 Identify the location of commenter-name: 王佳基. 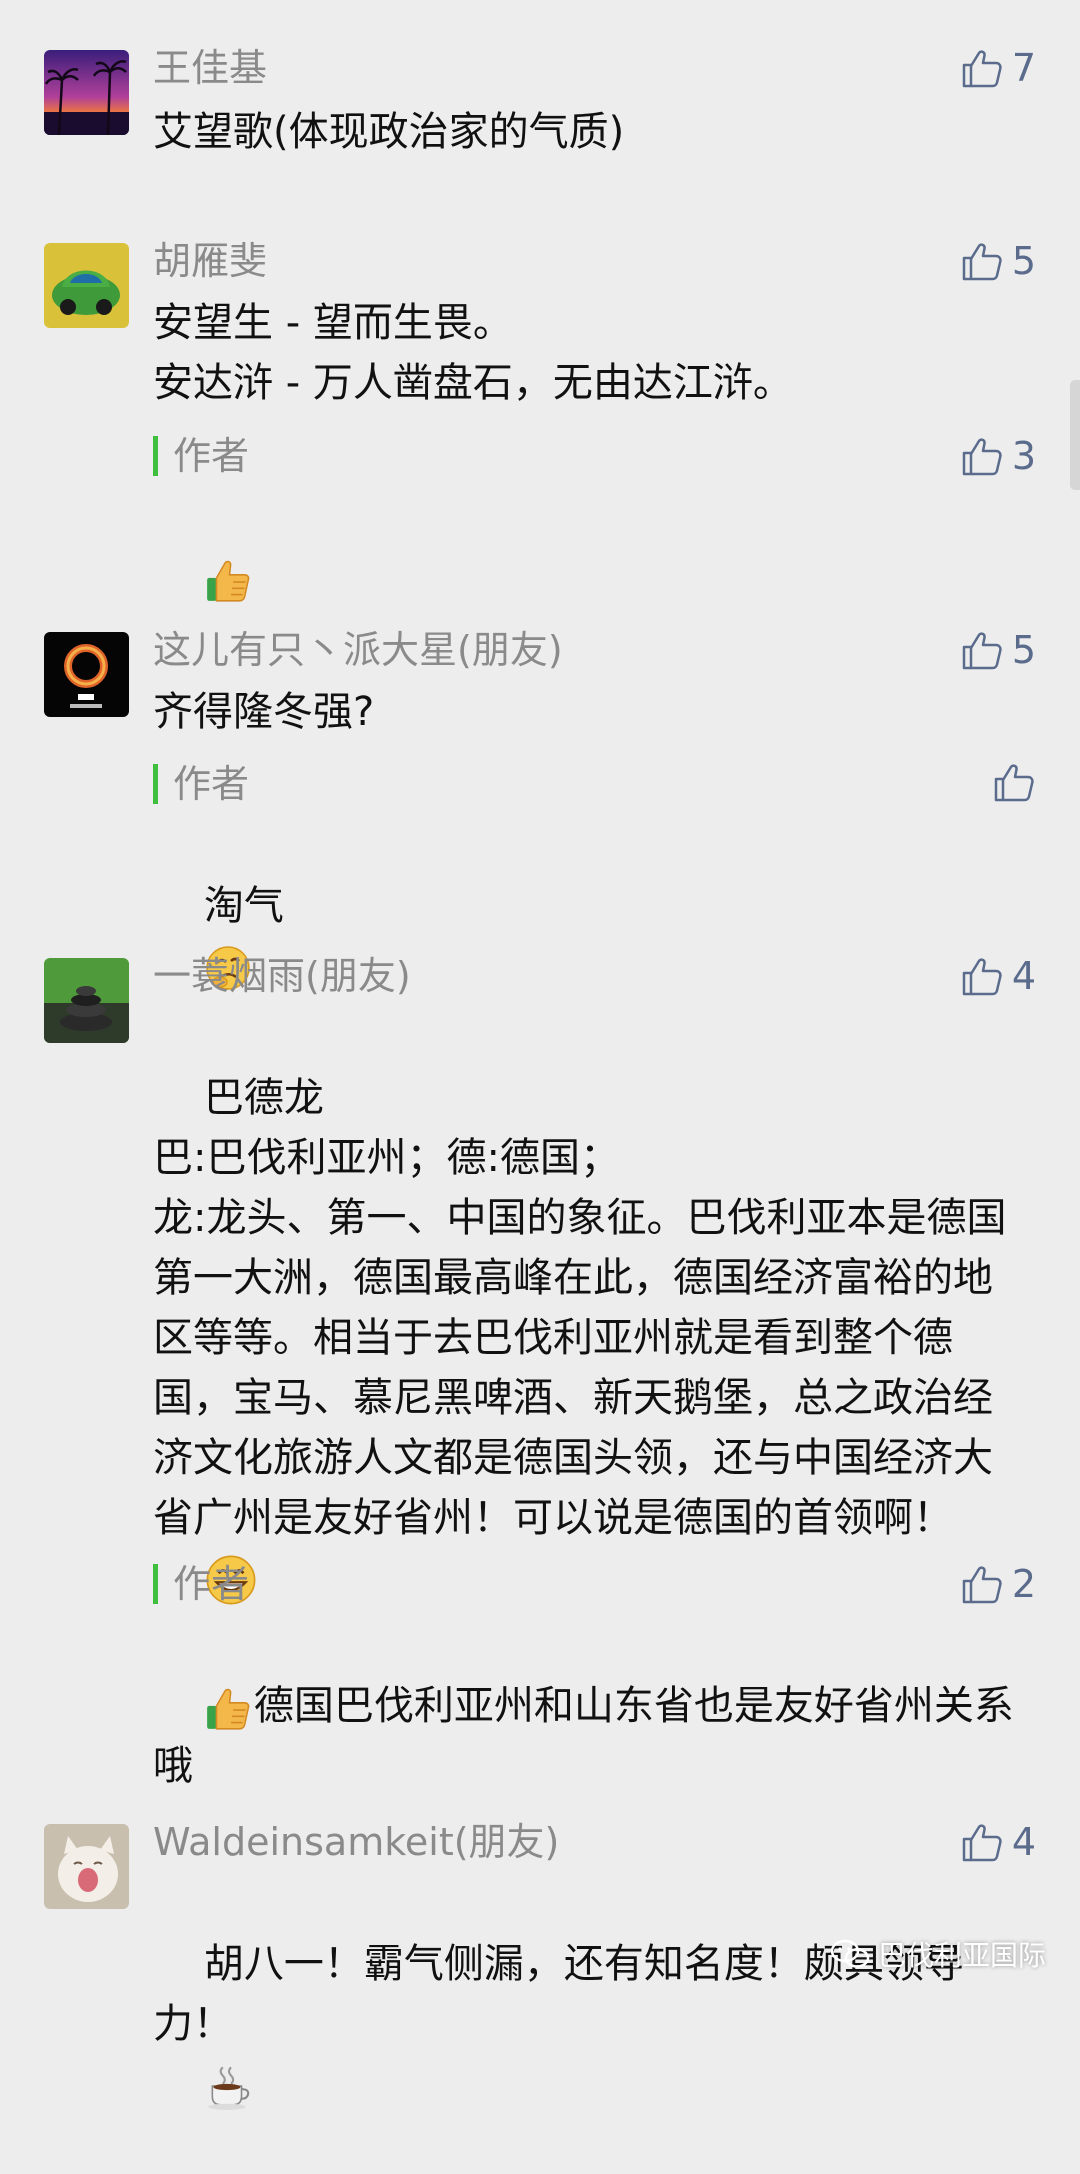
(210, 68).